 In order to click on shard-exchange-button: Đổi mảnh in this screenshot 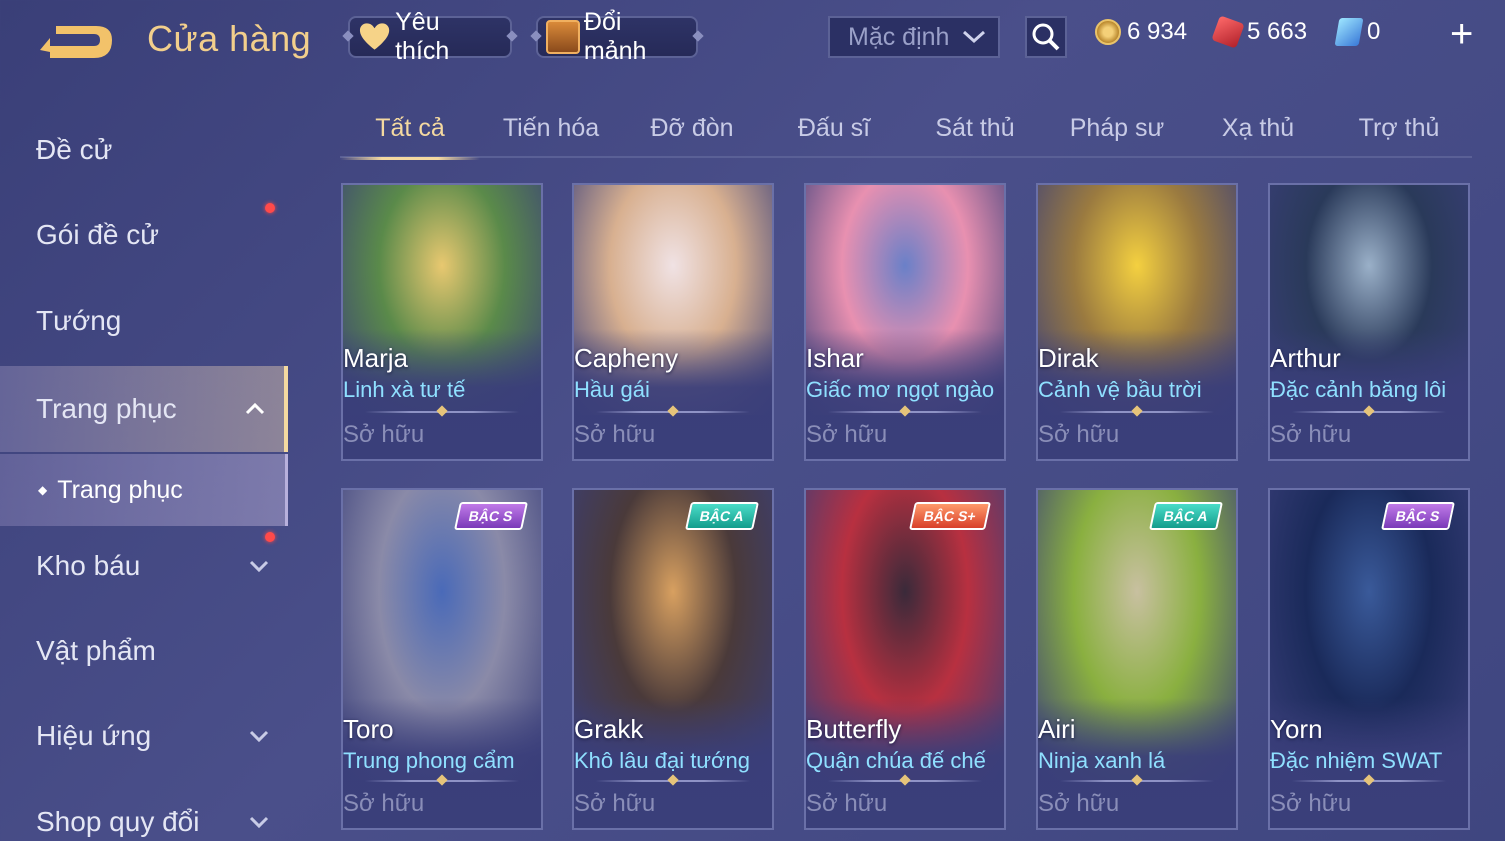, I will do `click(617, 36)`.